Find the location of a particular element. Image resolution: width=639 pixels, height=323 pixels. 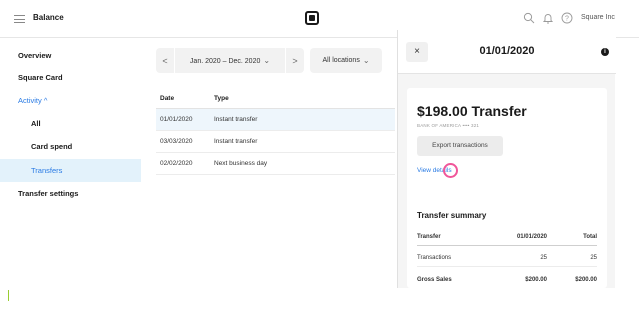

column-header-date: Date is located at coordinates (185, 98).